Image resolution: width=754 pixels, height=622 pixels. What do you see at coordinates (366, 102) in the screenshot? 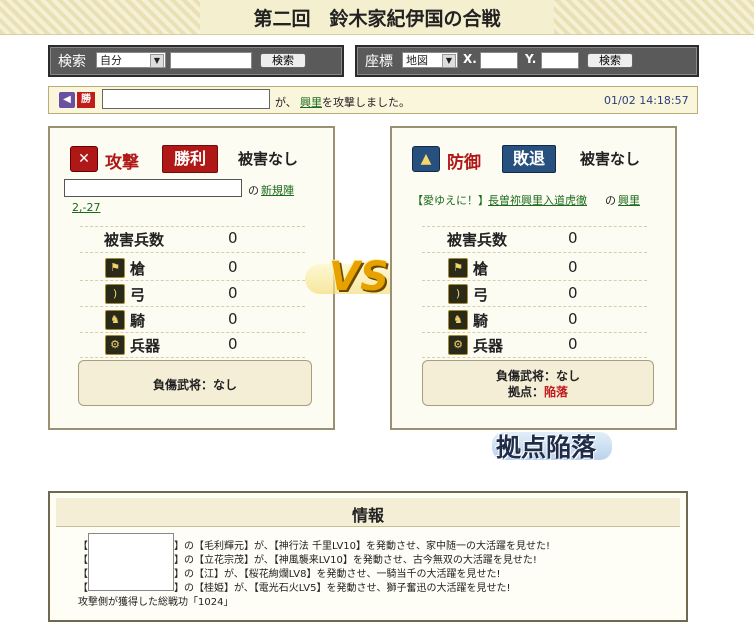
I see `message-suffix: を攻撃しました。` at bounding box center [366, 102].